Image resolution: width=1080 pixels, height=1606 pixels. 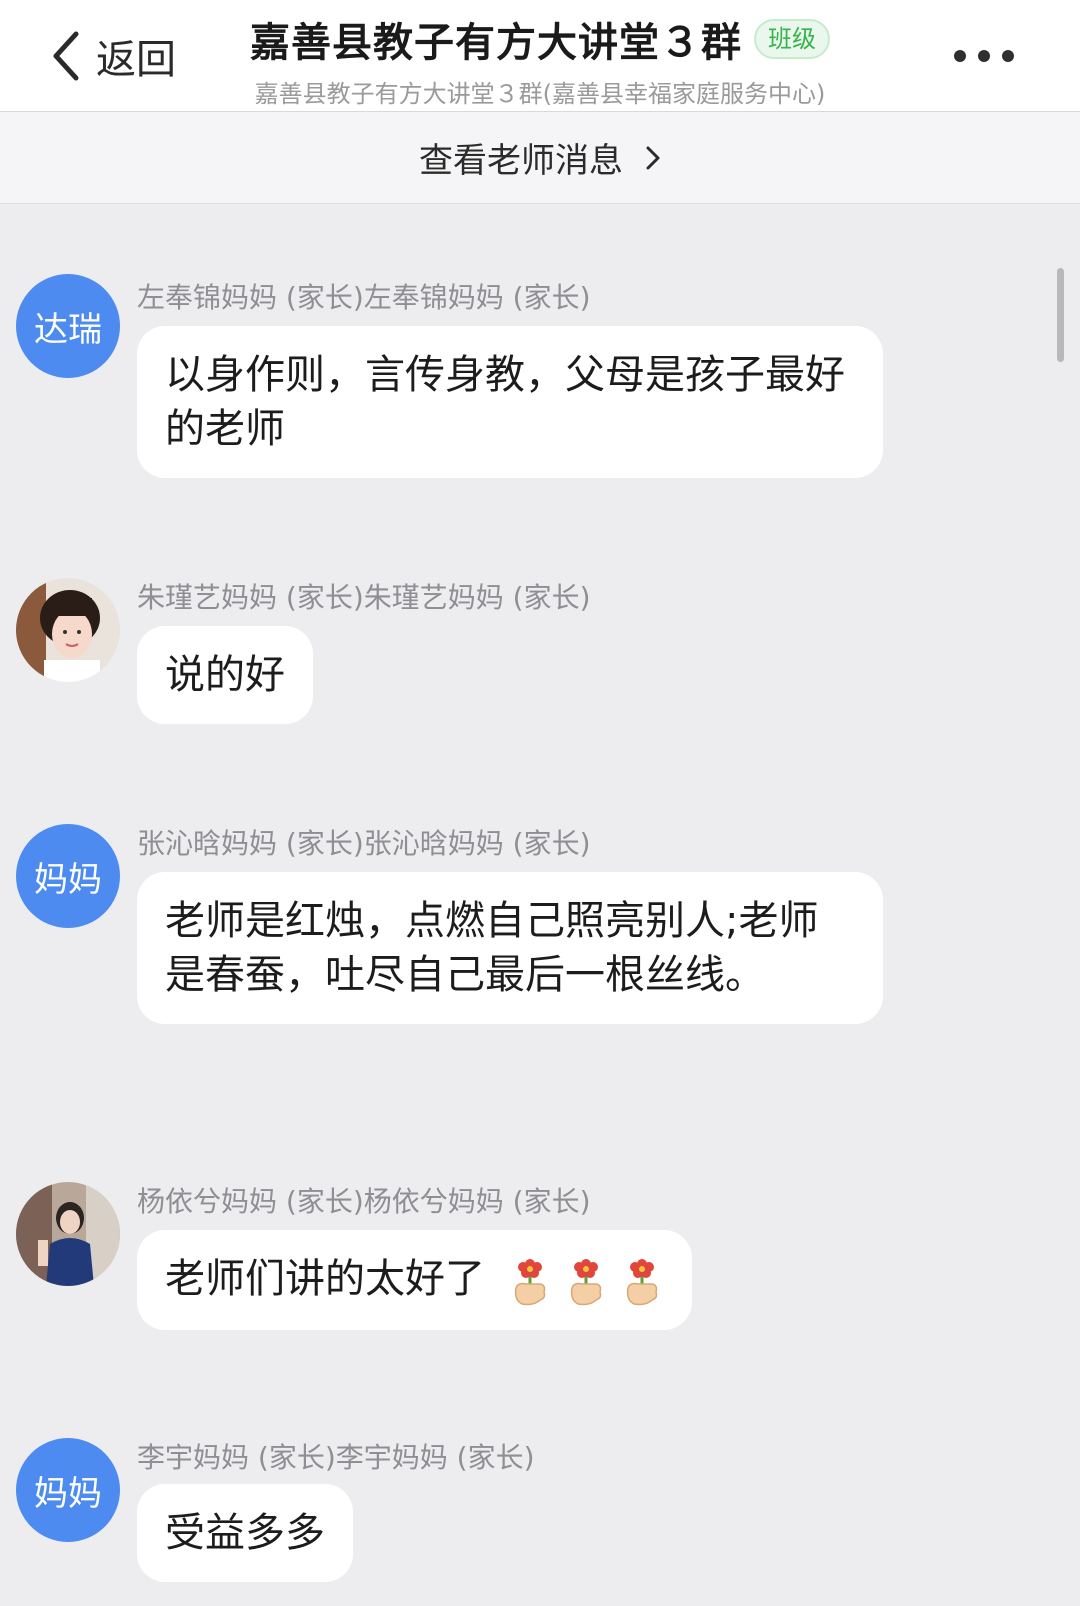 I want to click on message-bubble: 老师们讲的太好了, so click(x=414, y=1280).